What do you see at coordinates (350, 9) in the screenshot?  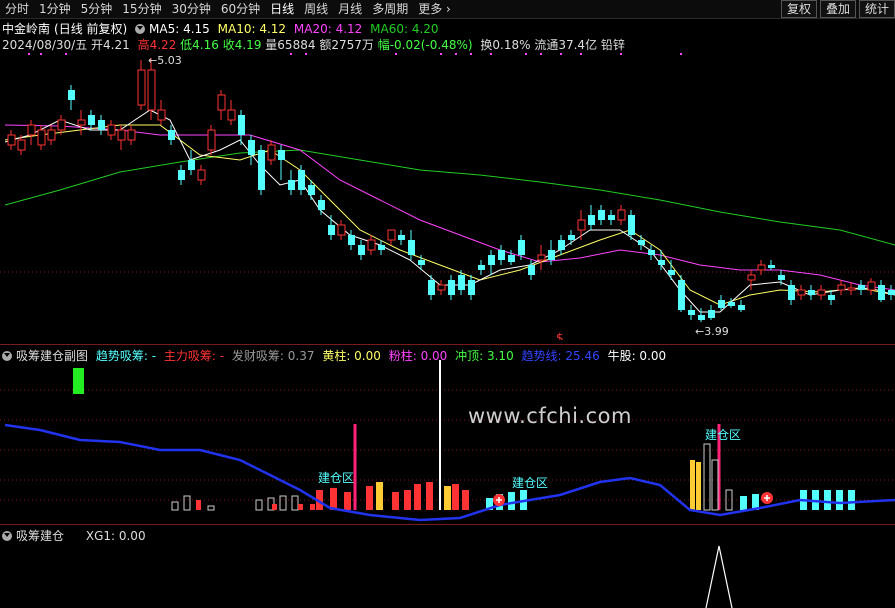 I see `tab-monthly: 月线` at bounding box center [350, 9].